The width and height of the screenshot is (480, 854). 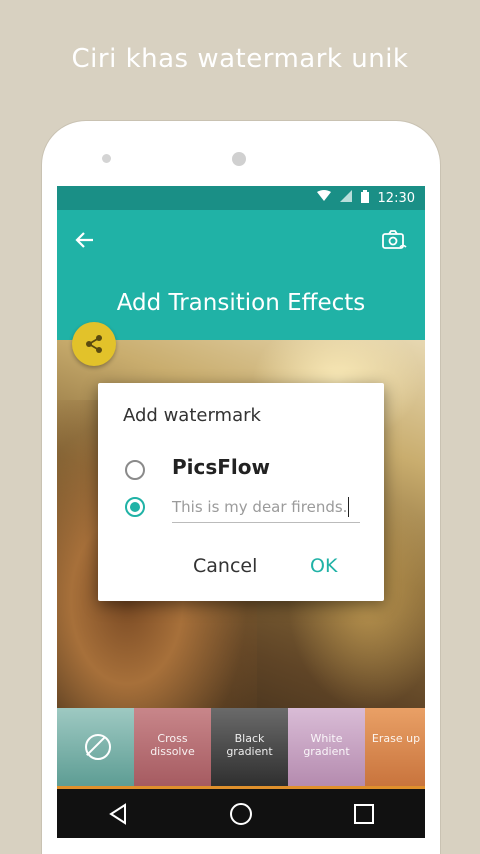 What do you see at coordinates (225, 566) in the screenshot?
I see `cancel-button: Cancel` at bounding box center [225, 566].